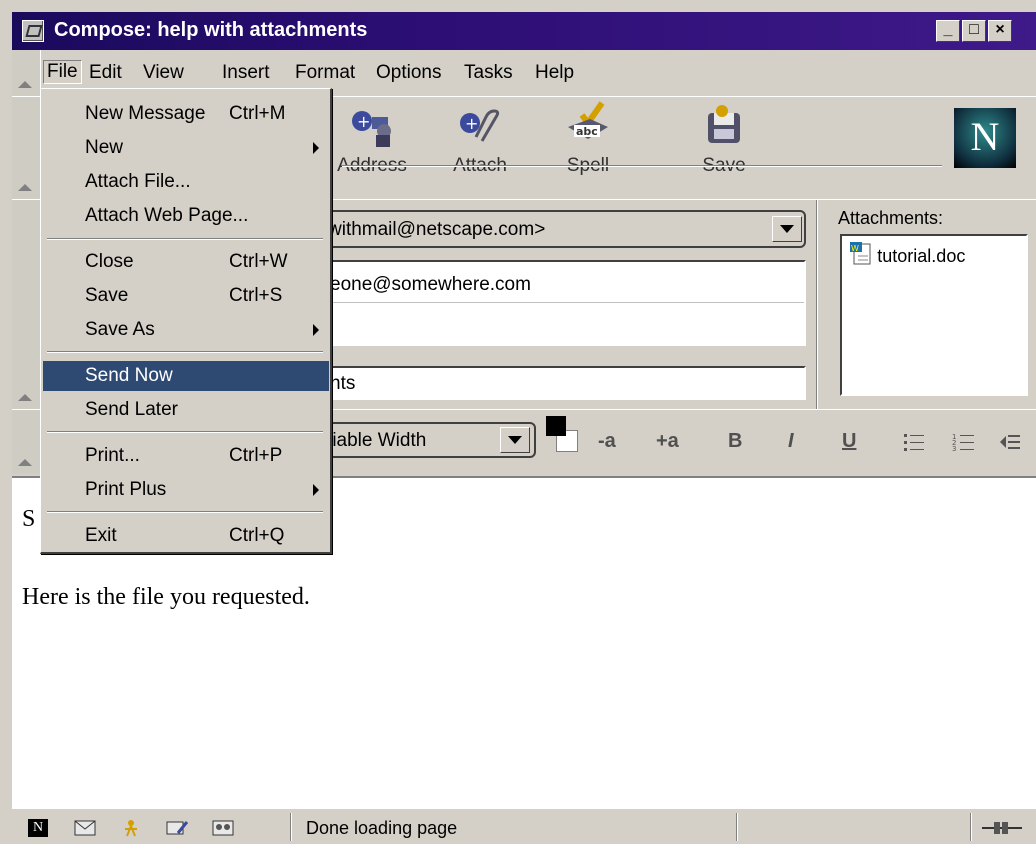 The image size is (1036, 844). What do you see at coordinates (954, 448) in the screenshot?
I see `svg-text: 3` at bounding box center [954, 448].